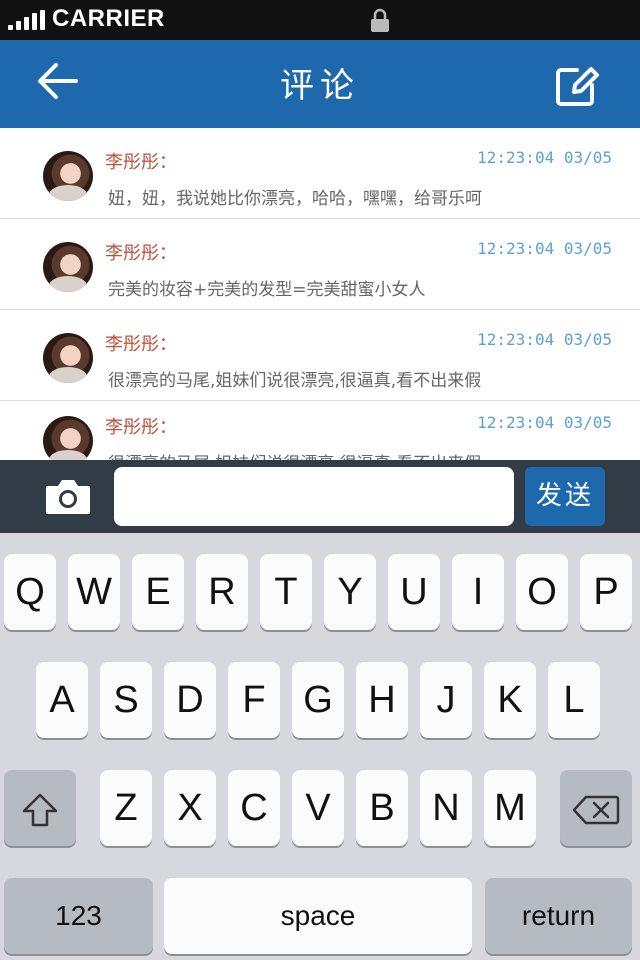 Image resolution: width=640 pixels, height=960 pixels. What do you see at coordinates (558, 916) in the screenshot?
I see `return-key: return` at bounding box center [558, 916].